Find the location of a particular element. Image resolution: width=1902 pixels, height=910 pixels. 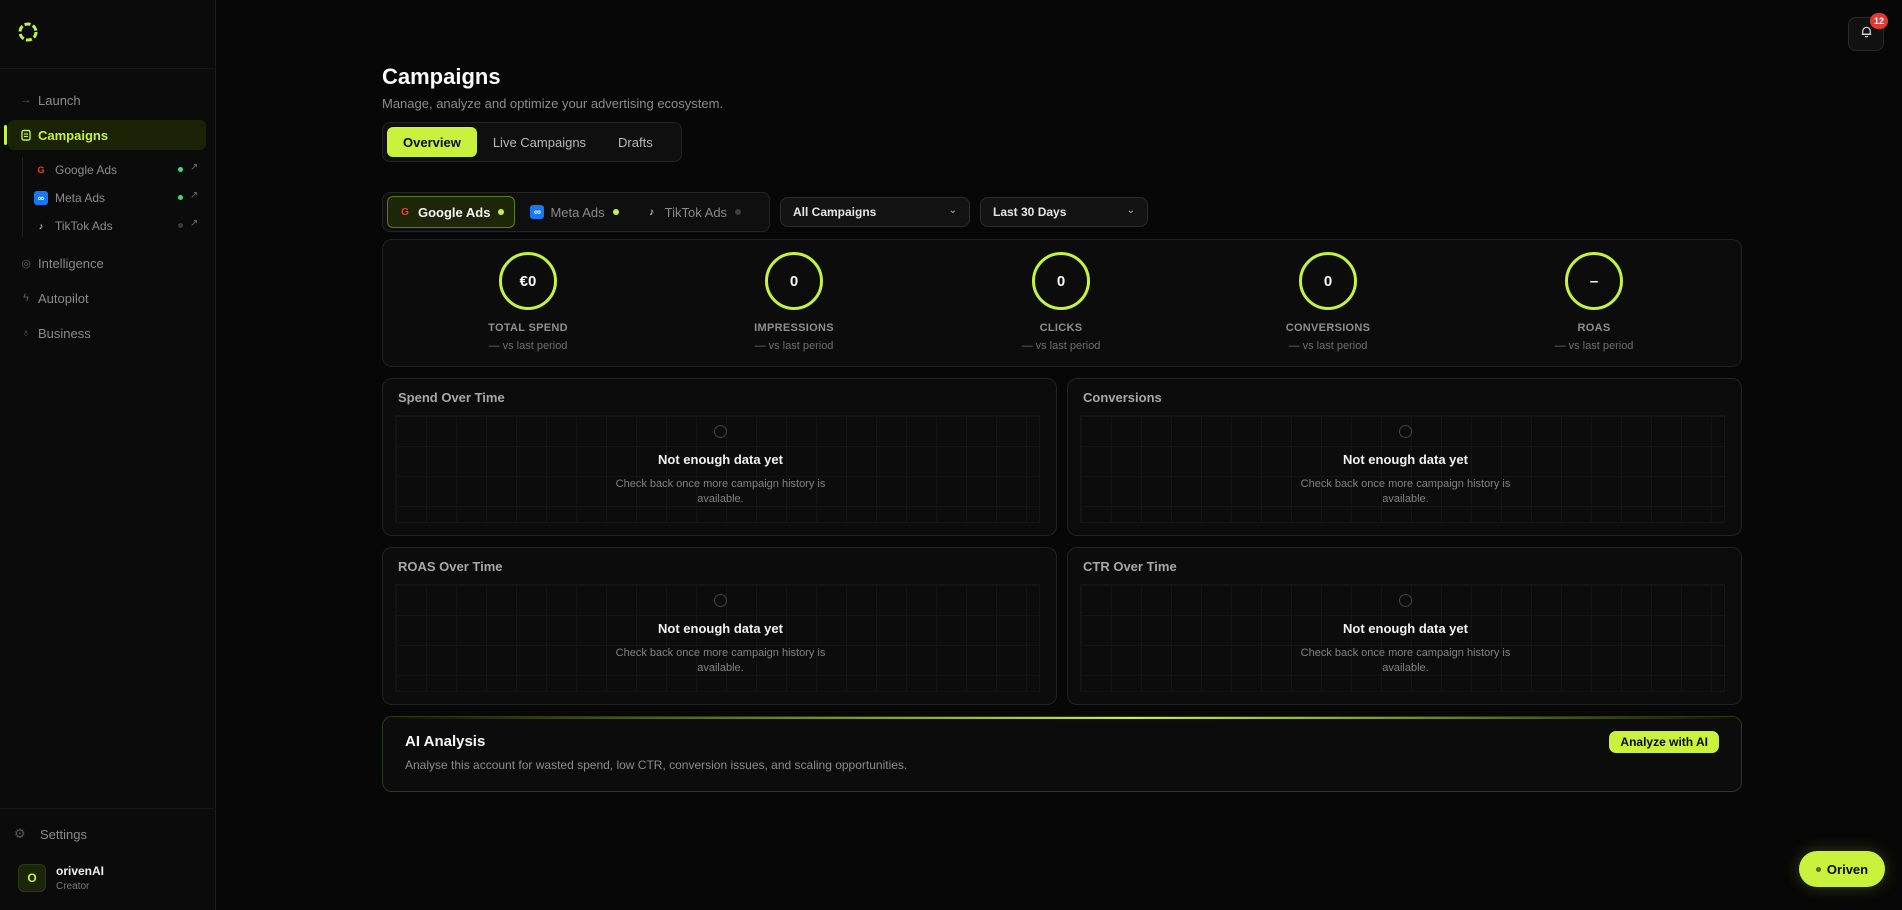

sidebar-item-campaigns: Campaigns is located at coordinates (105, 135).